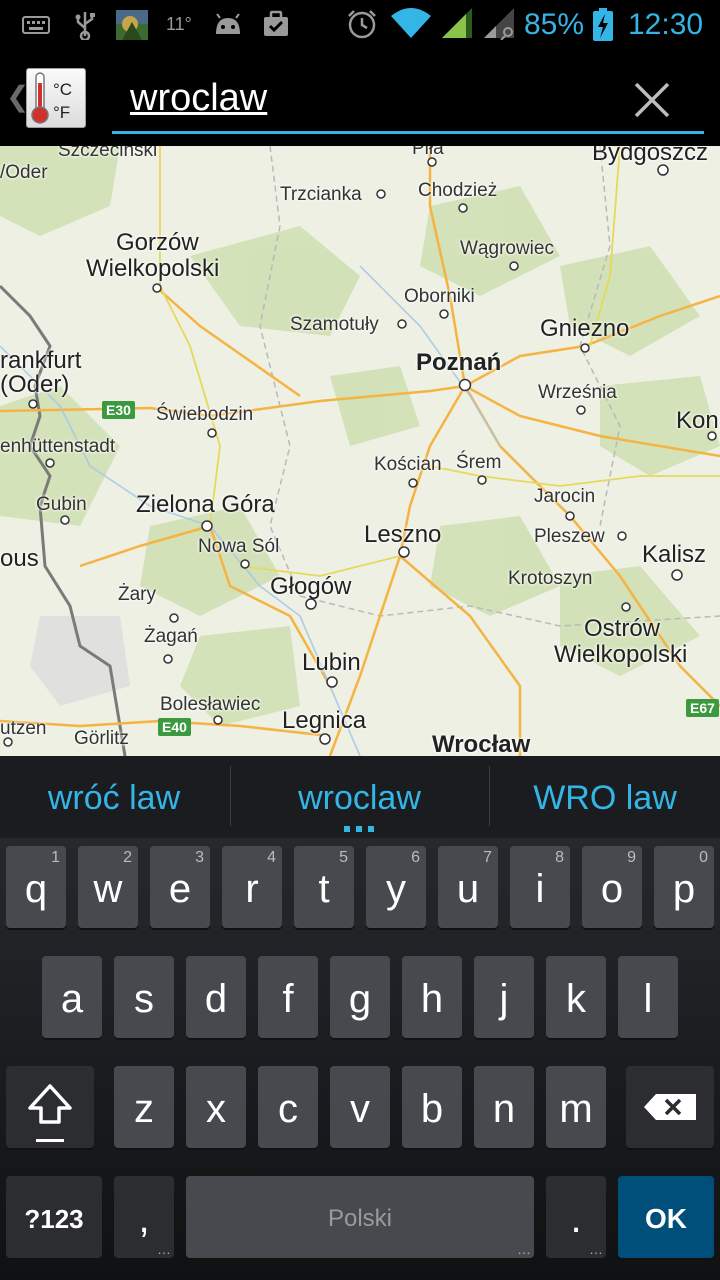 The height and width of the screenshot is (1280, 720). What do you see at coordinates (157, 243) in the screenshot?
I see `map-label: Gorzów` at bounding box center [157, 243].